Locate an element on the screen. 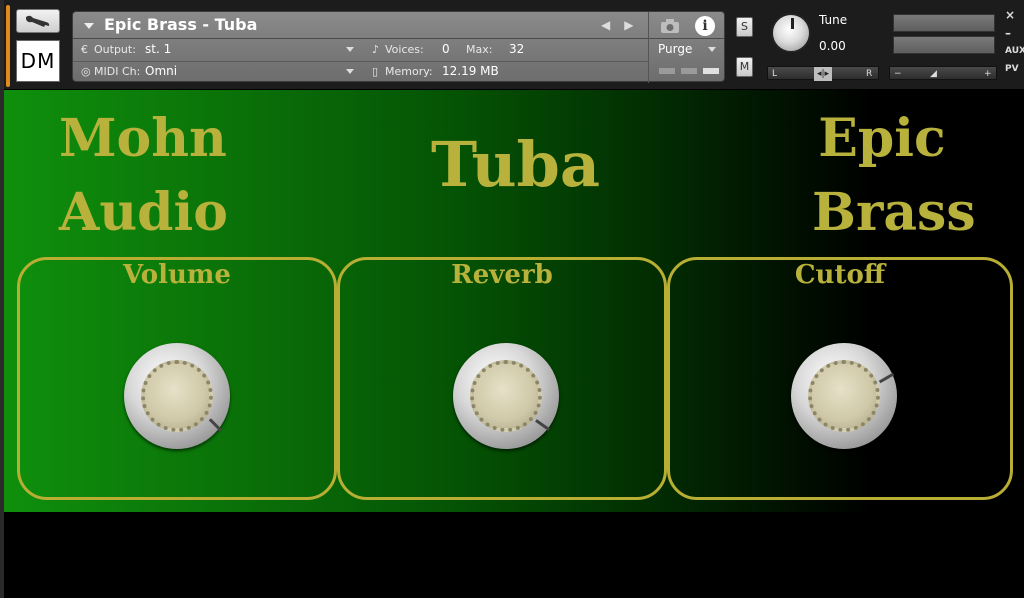 This screenshot has width=1024, height=598. volume-minus-label: − is located at coordinates (898, 74).